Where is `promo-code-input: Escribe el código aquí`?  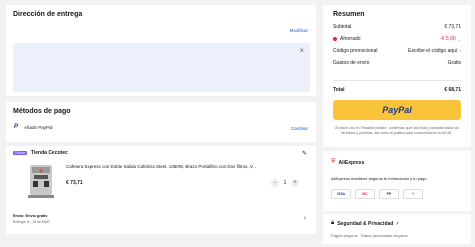 promo-code-input: Escribe el código aquí is located at coordinates (432, 51).